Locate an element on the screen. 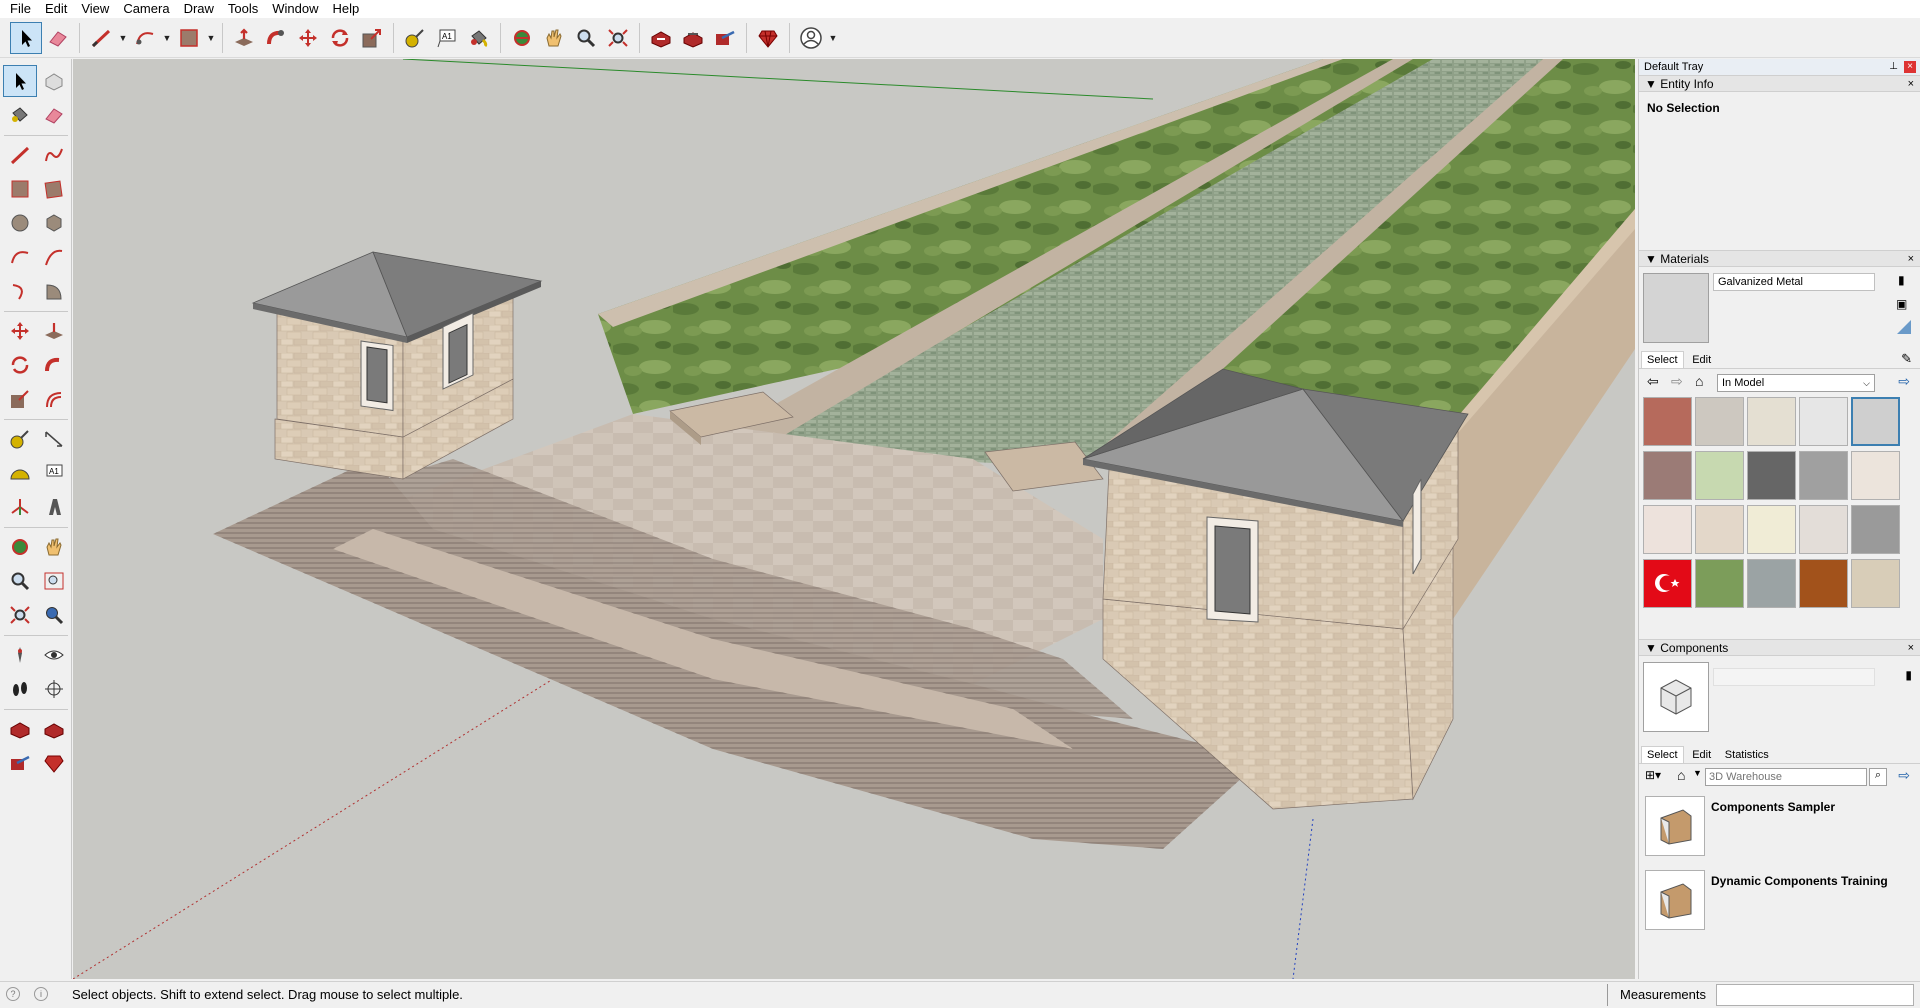  materials-tab-select: Select is located at coordinates (1662, 359).